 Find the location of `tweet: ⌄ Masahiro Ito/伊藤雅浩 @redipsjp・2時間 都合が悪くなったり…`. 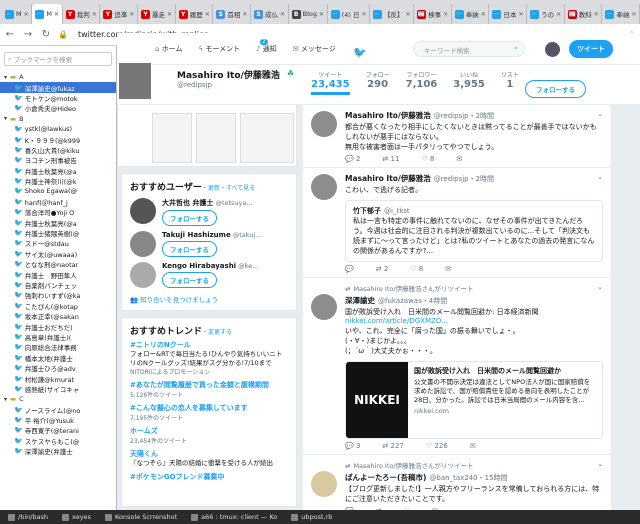

tweet: ⌄ Masahiro Ito/伊藤雅浩 @redipsjp・2時間 都合が悪くなったり… is located at coordinates (457, 136).